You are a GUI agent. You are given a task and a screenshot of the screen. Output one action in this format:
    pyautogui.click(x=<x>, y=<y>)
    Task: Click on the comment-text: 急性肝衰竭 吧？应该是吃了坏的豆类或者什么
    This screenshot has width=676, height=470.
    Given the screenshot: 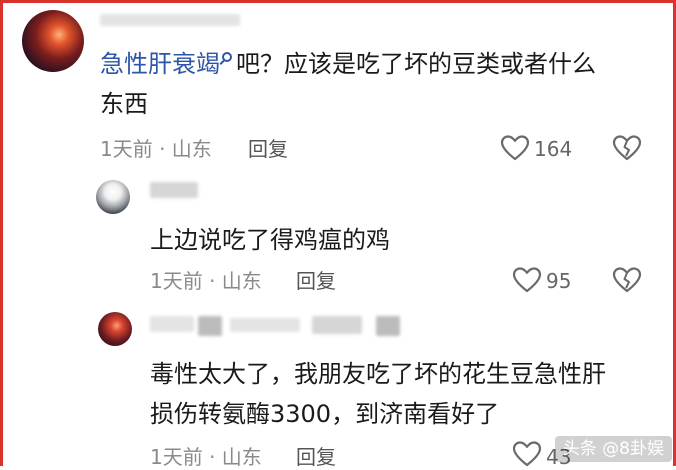 What is the action you would take?
    pyautogui.click(x=348, y=64)
    